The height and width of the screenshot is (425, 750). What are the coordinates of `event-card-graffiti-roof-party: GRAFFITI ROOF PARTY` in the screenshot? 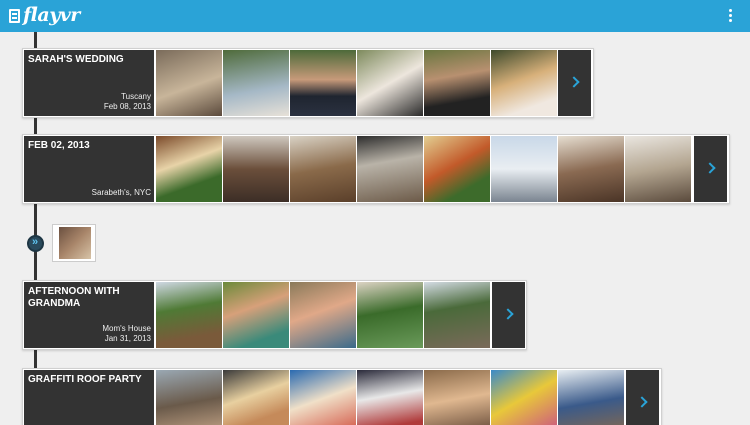 It's located at (342, 396).